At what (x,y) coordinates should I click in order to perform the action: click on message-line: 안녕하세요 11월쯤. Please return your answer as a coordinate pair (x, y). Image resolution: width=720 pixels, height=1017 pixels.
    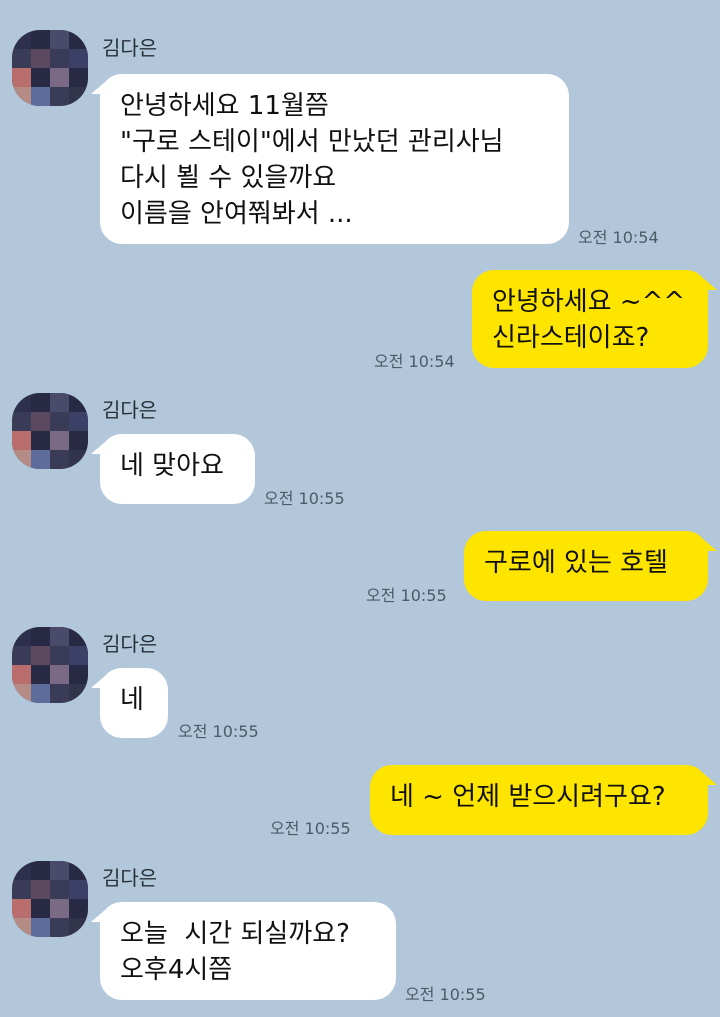
    Looking at the image, I should click on (224, 106).